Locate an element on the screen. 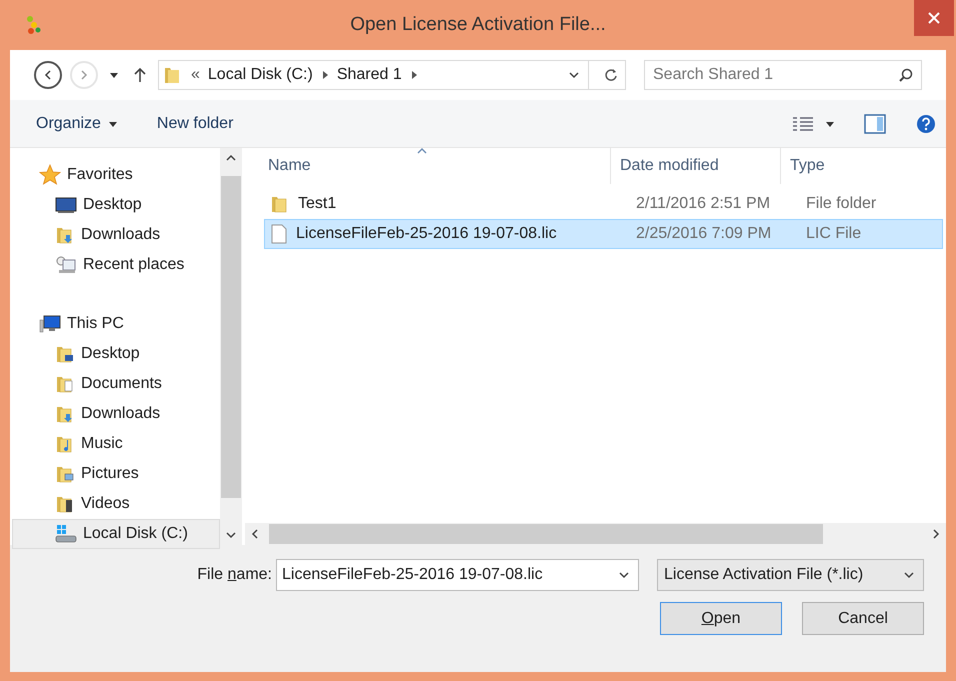 This screenshot has height=681, width=956. dialog-button: Cancel is located at coordinates (863, 618).